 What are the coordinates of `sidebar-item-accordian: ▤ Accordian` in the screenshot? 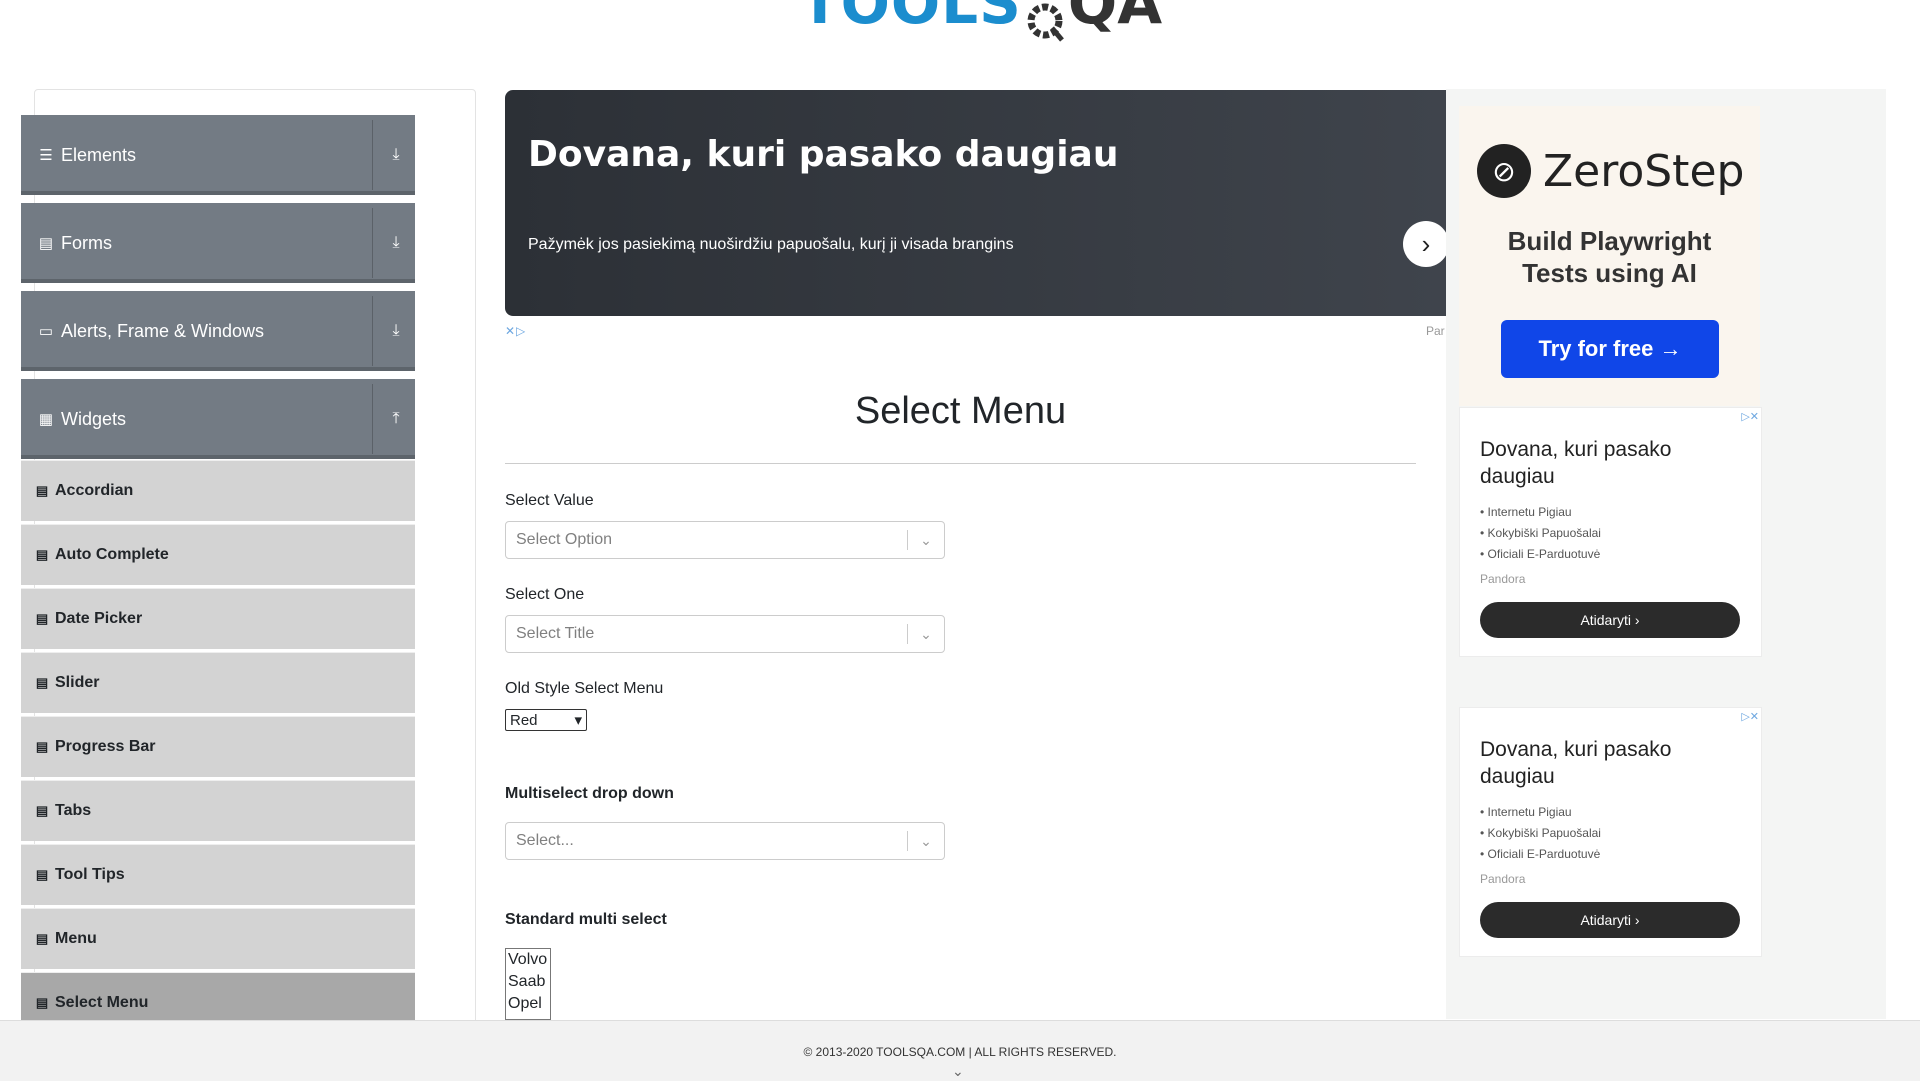 It's located at (218, 490).